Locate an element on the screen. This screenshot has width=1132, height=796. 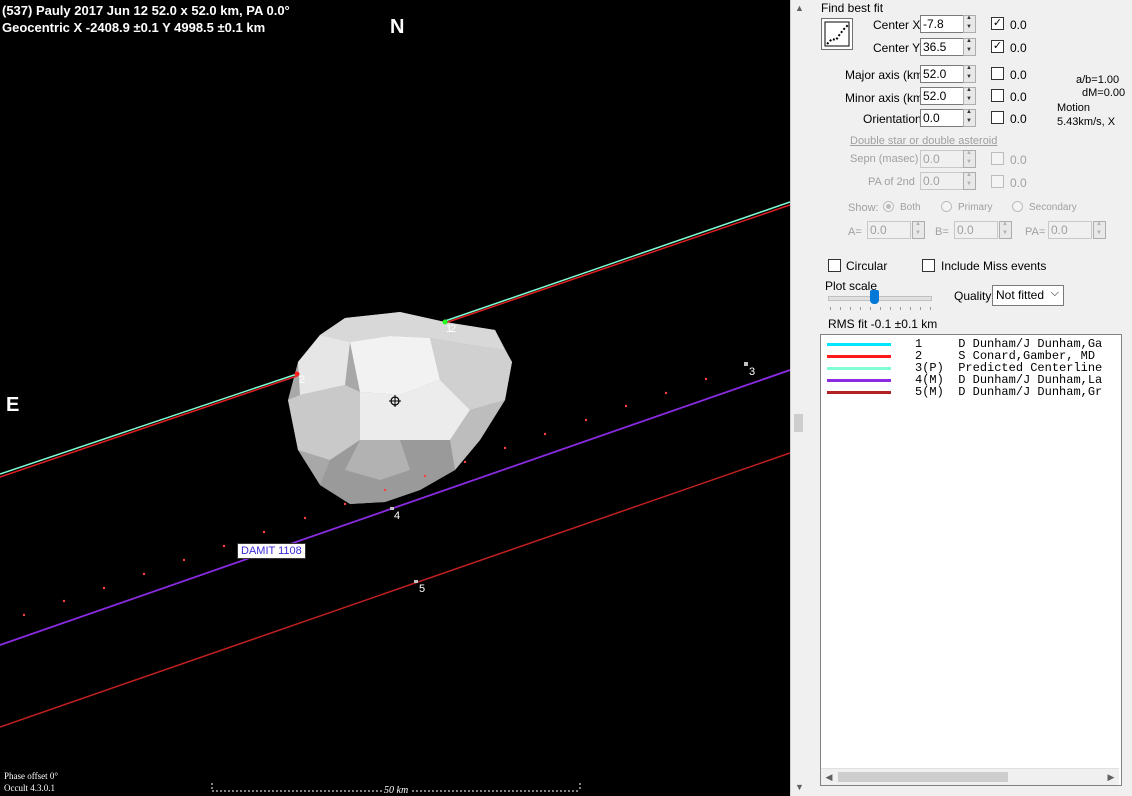
chord-1-line is located at coordinates (149, 424).